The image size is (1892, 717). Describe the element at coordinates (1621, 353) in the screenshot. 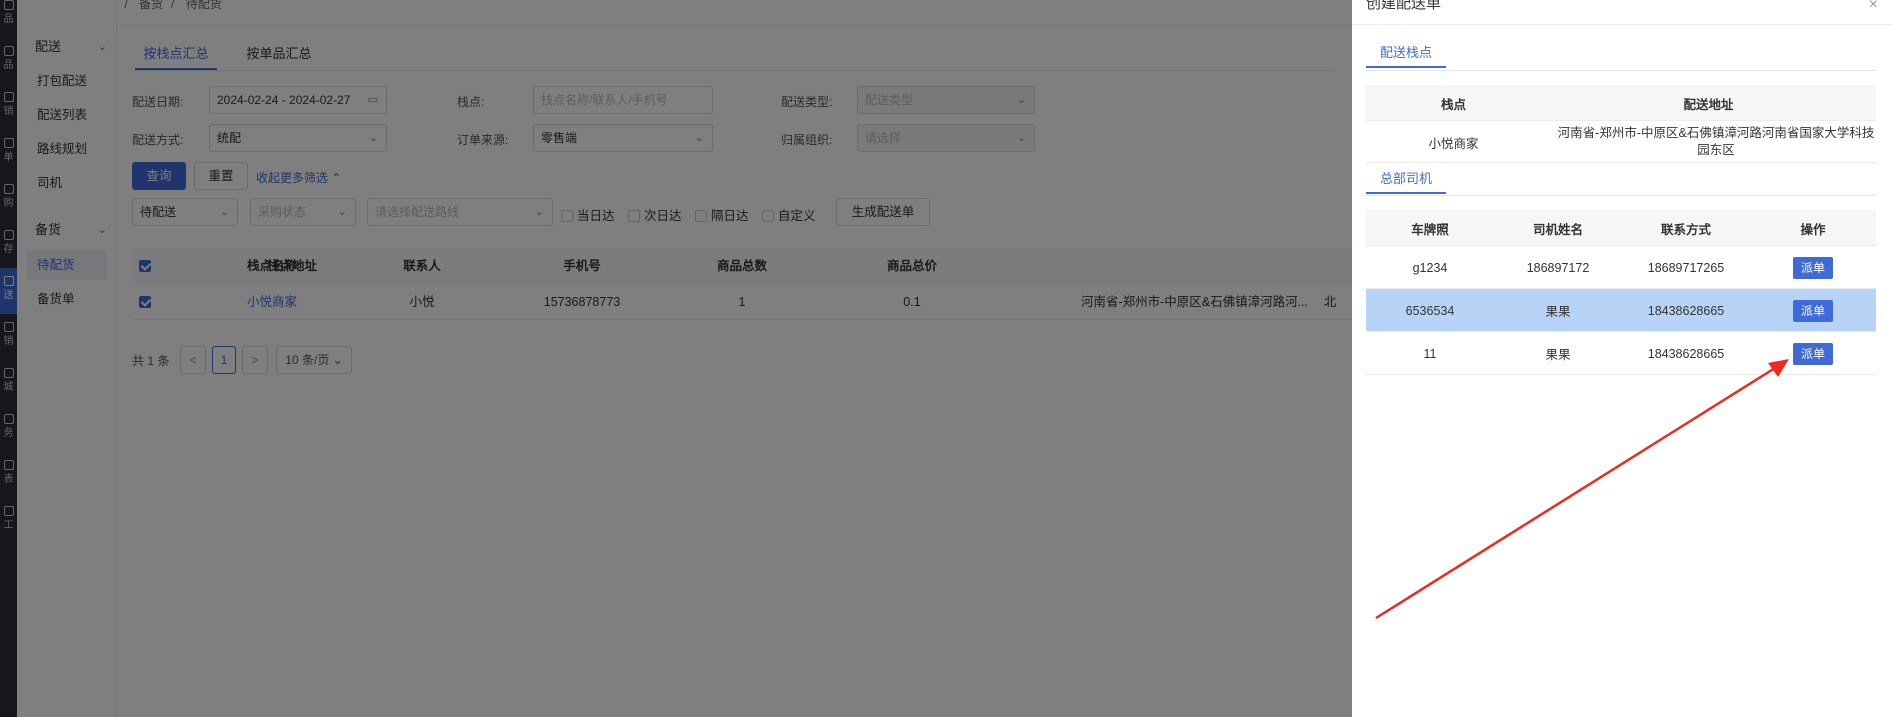

I see `driver-row: 11 果果 18438628665 派单` at that location.